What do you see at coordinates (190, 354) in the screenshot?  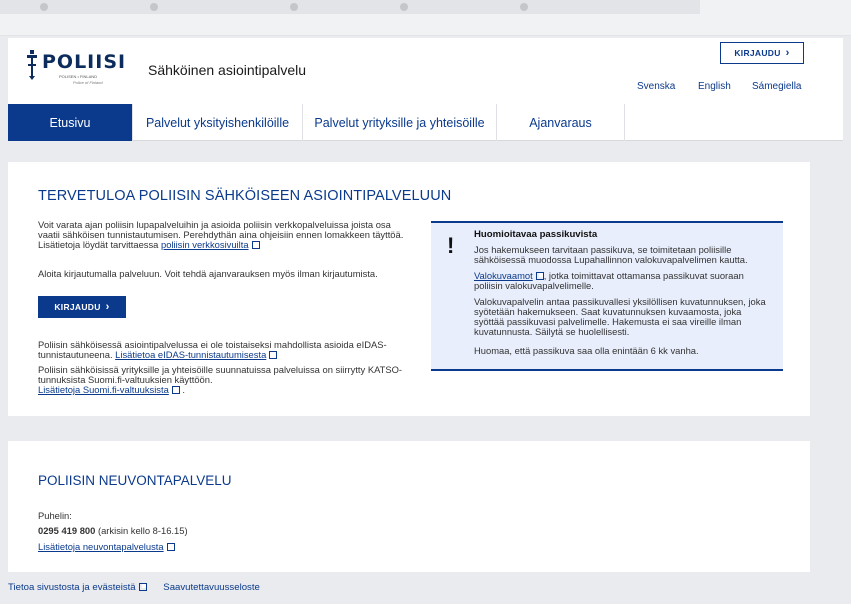 I see `eidas-link: Lisätietoa eIDAS-tunnistautumisesta` at bounding box center [190, 354].